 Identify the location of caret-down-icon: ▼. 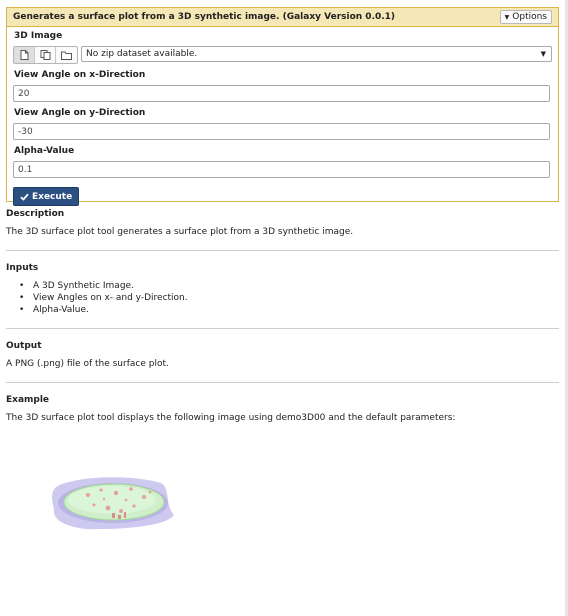
(507, 17).